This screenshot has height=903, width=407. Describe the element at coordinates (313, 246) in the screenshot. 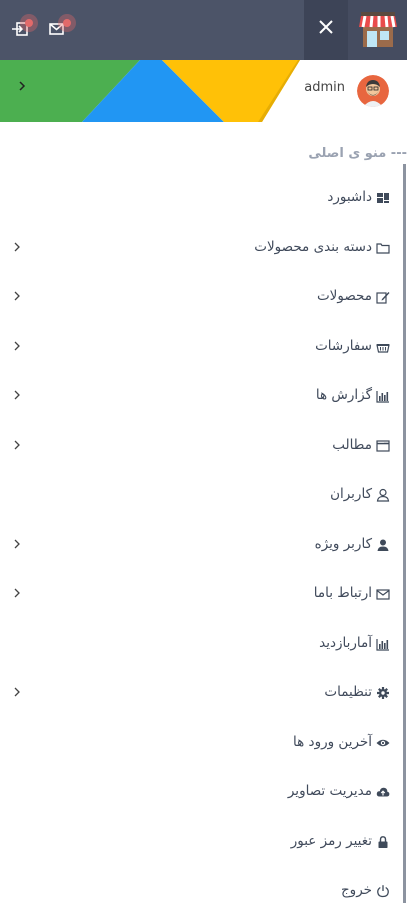

I see `sidebar-item-label: دسته بندی محصولات` at that location.